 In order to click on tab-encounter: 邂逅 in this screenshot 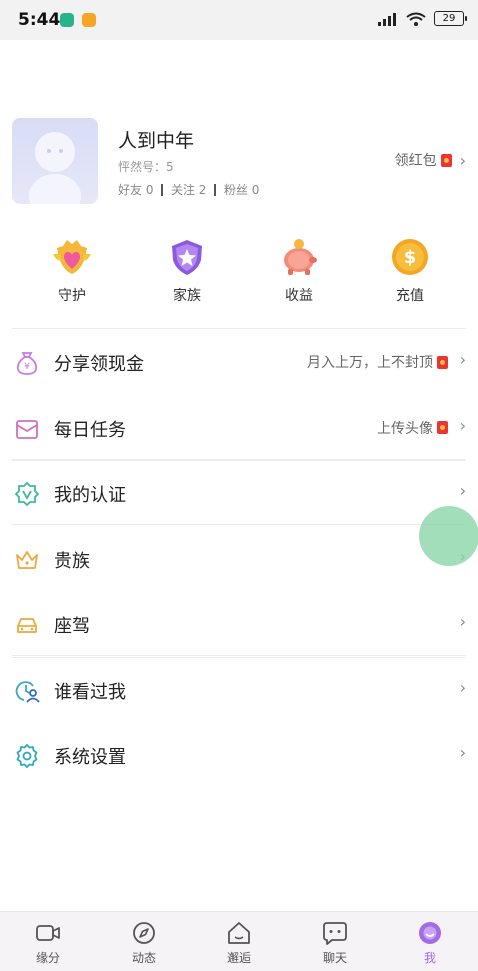, I will do `click(239, 943)`.